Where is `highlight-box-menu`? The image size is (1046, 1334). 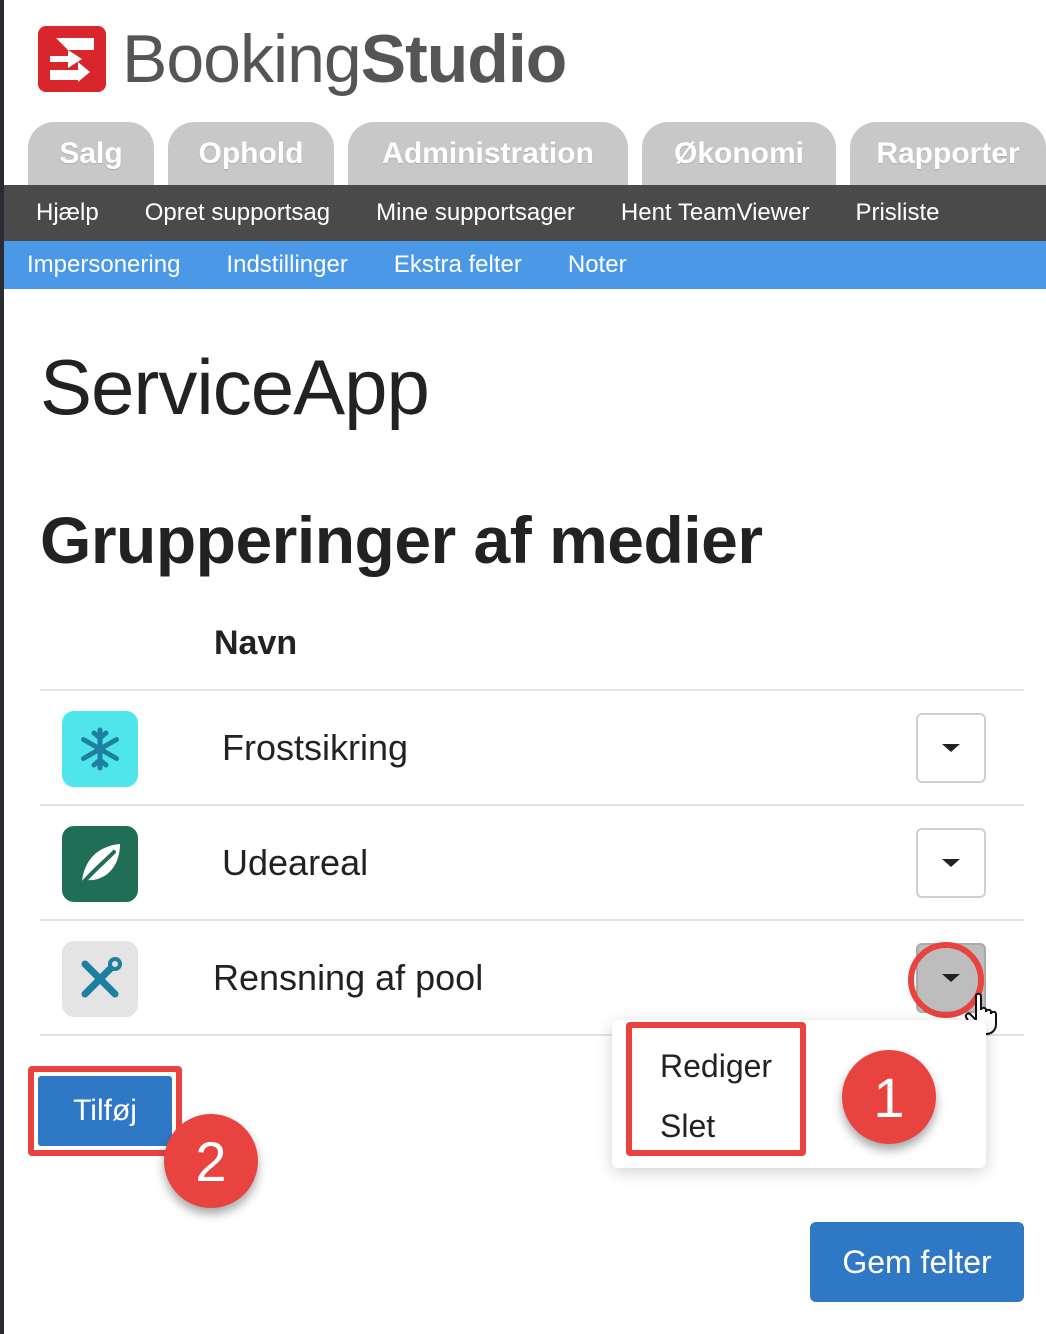
highlight-box-menu is located at coordinates (716, 1089).